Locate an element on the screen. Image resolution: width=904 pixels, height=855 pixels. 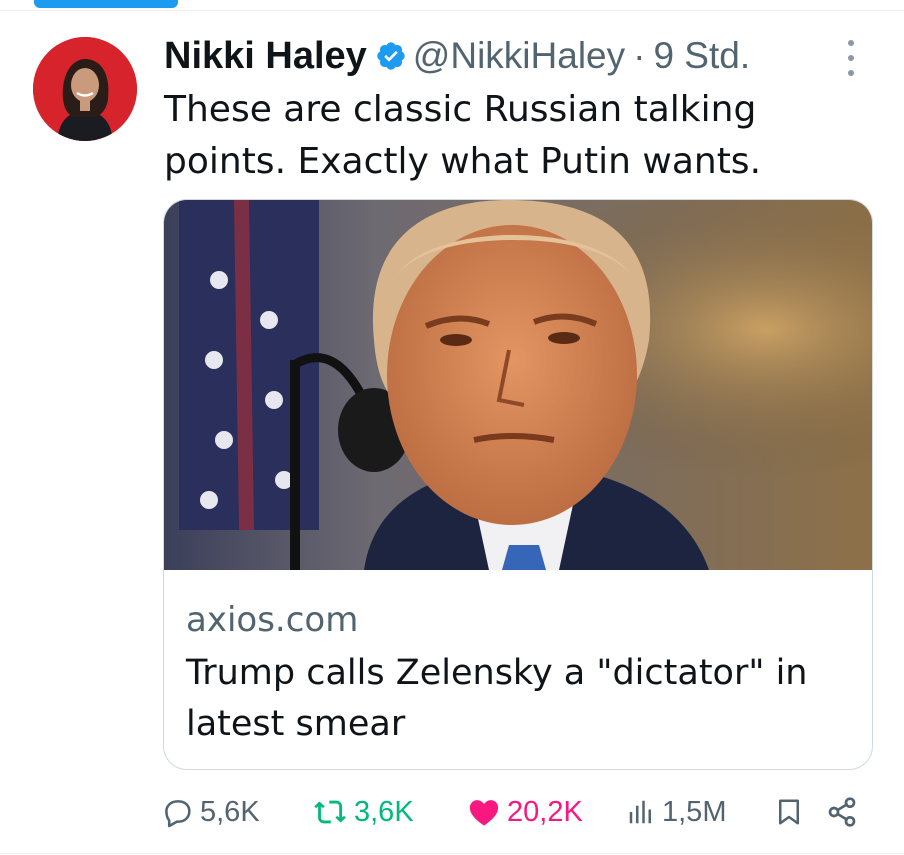
repost-icon is located at coordinates (330, 812).